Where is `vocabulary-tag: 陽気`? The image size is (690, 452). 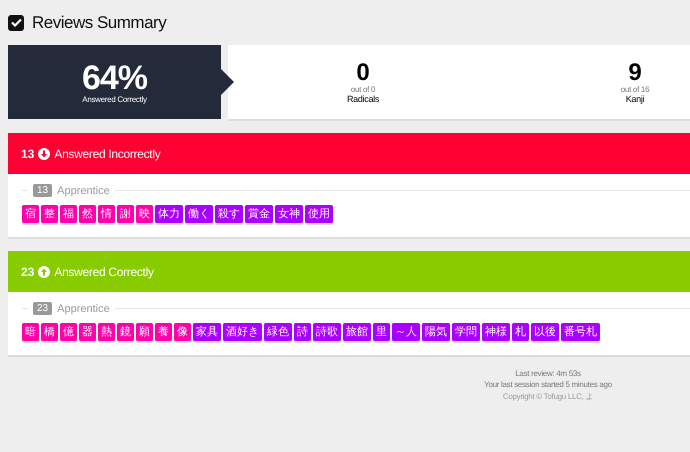 vocabulary-tag: 陽気 is located at coordinates (436, 332).